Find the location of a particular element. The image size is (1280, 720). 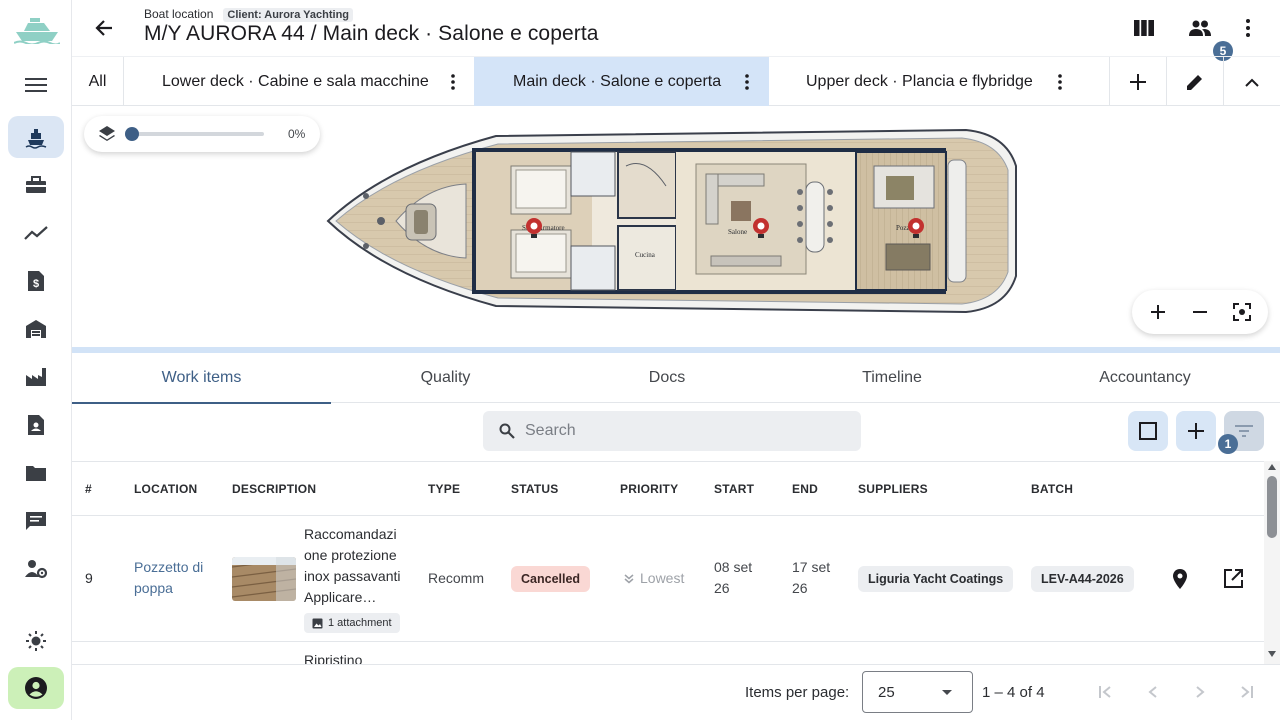

col-suppliers: SUPPLIERS is located at coordinates (893, 489).